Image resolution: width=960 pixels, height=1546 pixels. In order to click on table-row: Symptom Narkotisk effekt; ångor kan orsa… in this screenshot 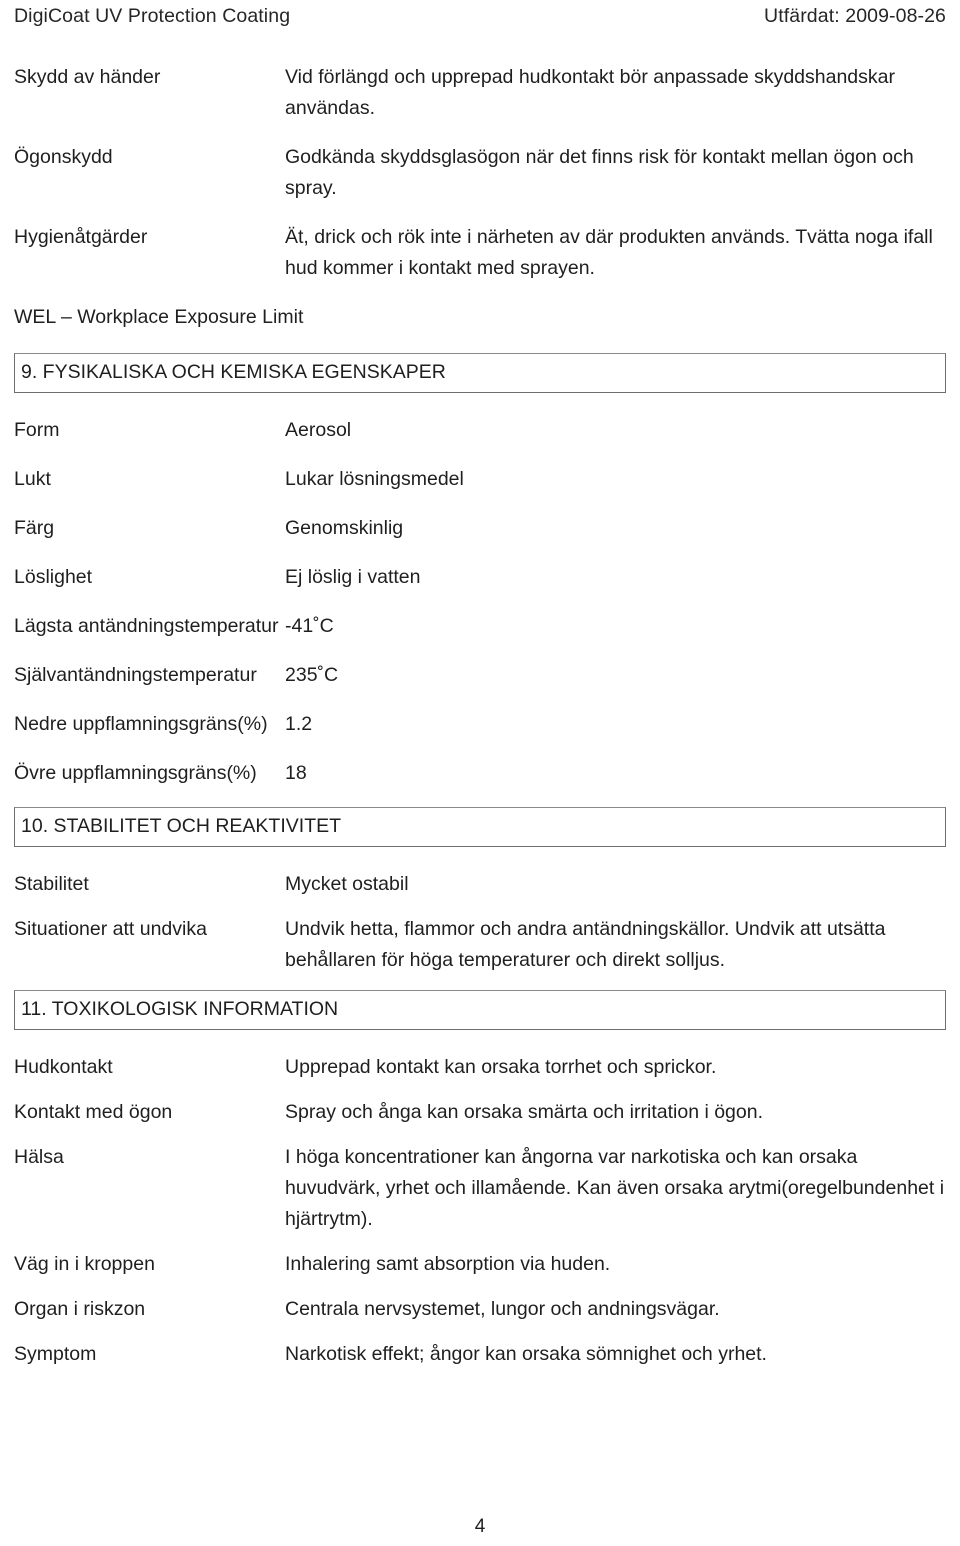, I will do `click(480, 1354)`.